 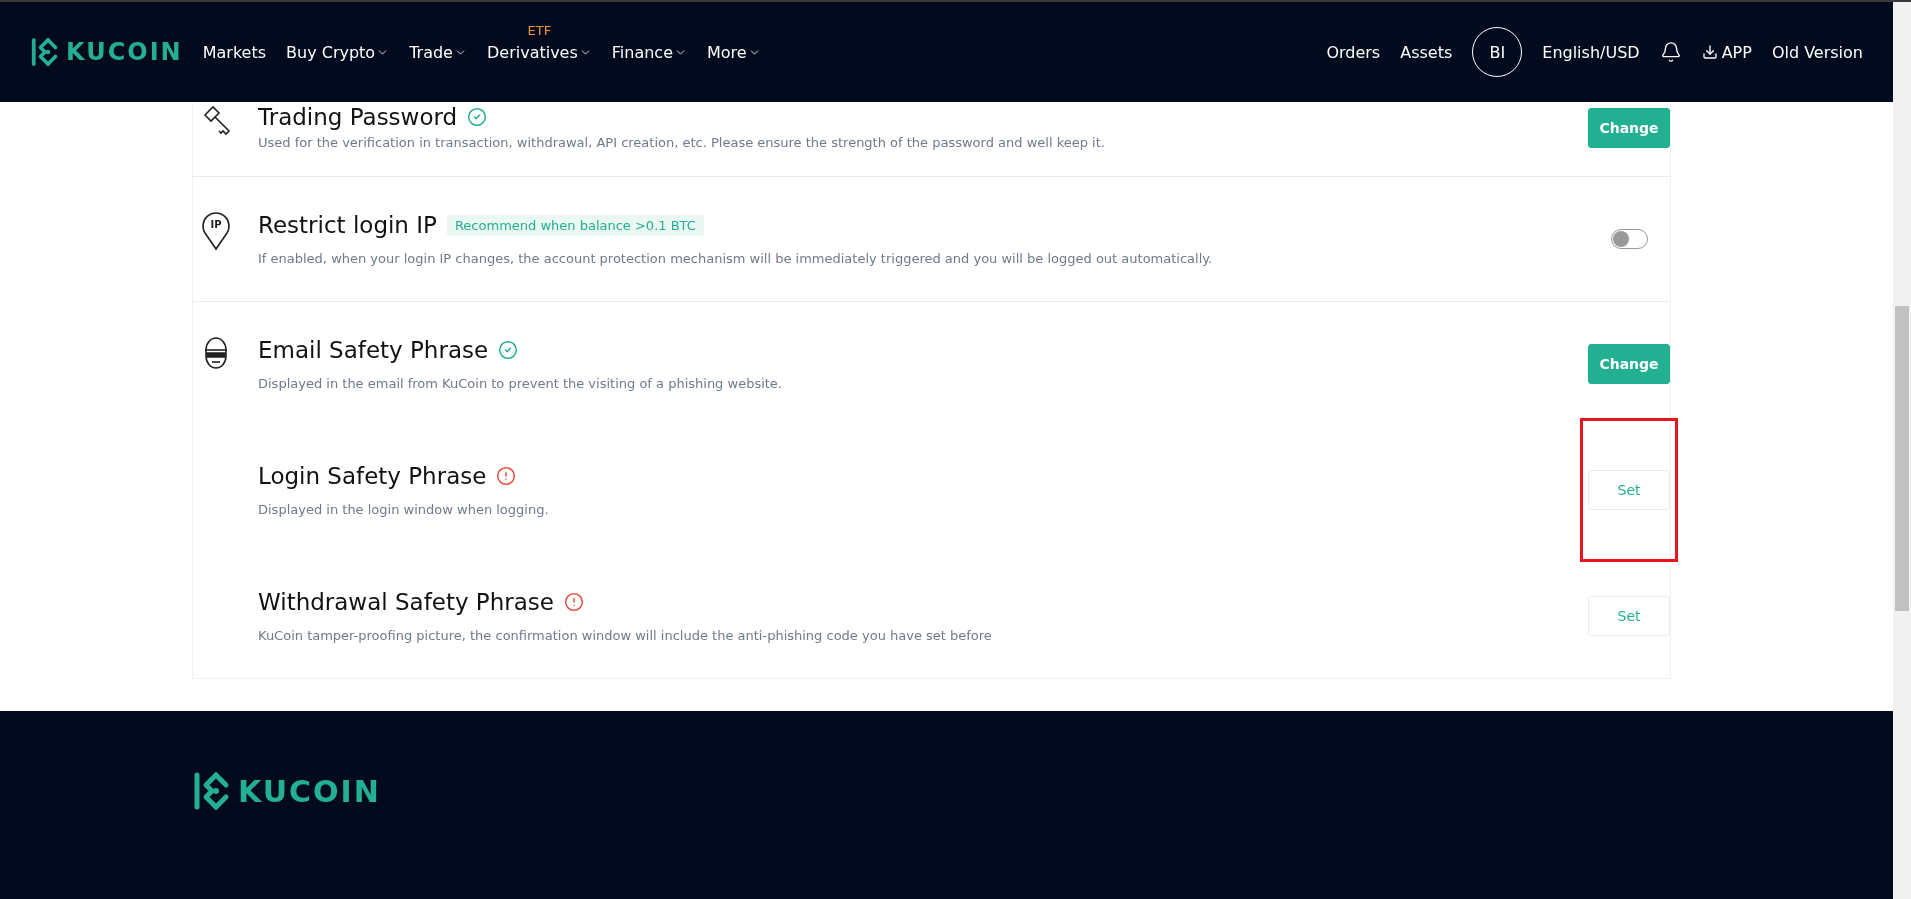 What do you see at coordinates (234, 52) in the screenshot?
I see `nav-menu-item: Markets` at bounding box center [234, 52].